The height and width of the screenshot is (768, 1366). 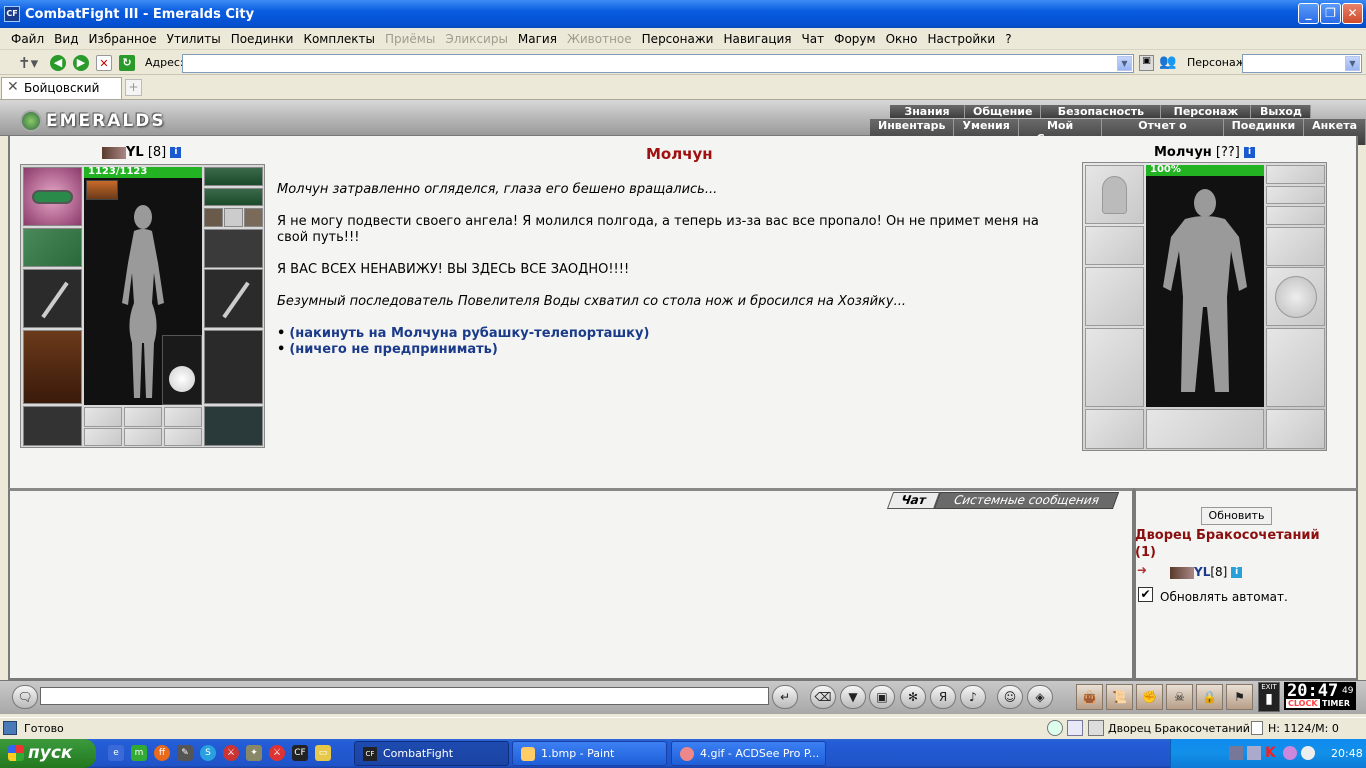 What do you see at coordinates (233, 426) in the screenshot?
I see `boots-slot` at bounding box center [233, 426].